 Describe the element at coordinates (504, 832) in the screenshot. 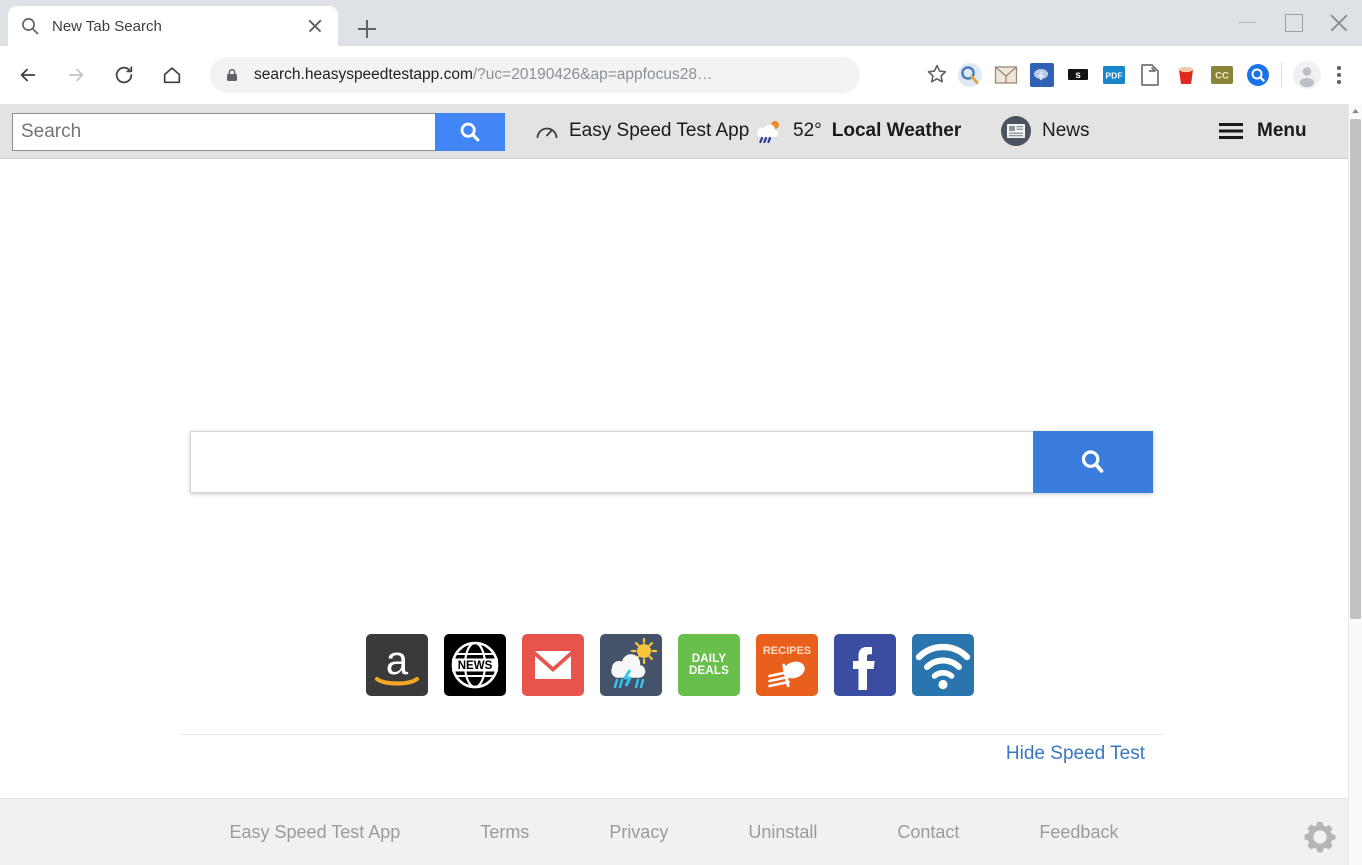

I see `footer-terms: Terms` at that location.